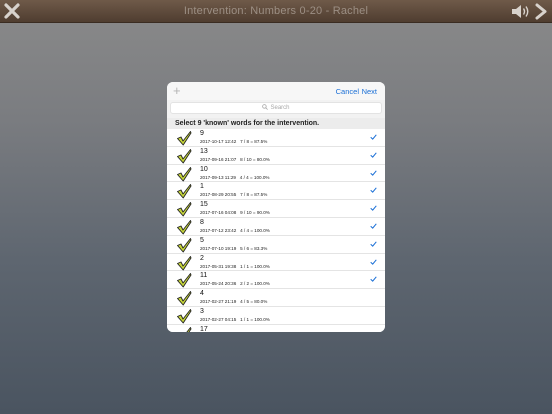 Image resolution: width=552 pixels, height=414 pixels. I want to click on word-label: 17, so click(204, 328).